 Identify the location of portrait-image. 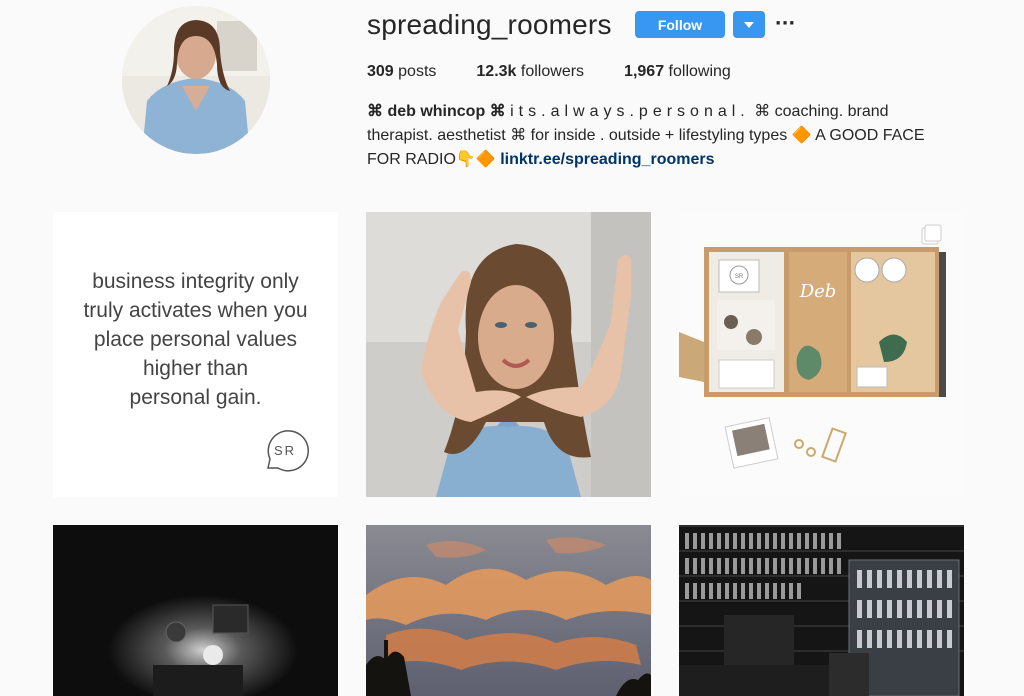
(508, 354).